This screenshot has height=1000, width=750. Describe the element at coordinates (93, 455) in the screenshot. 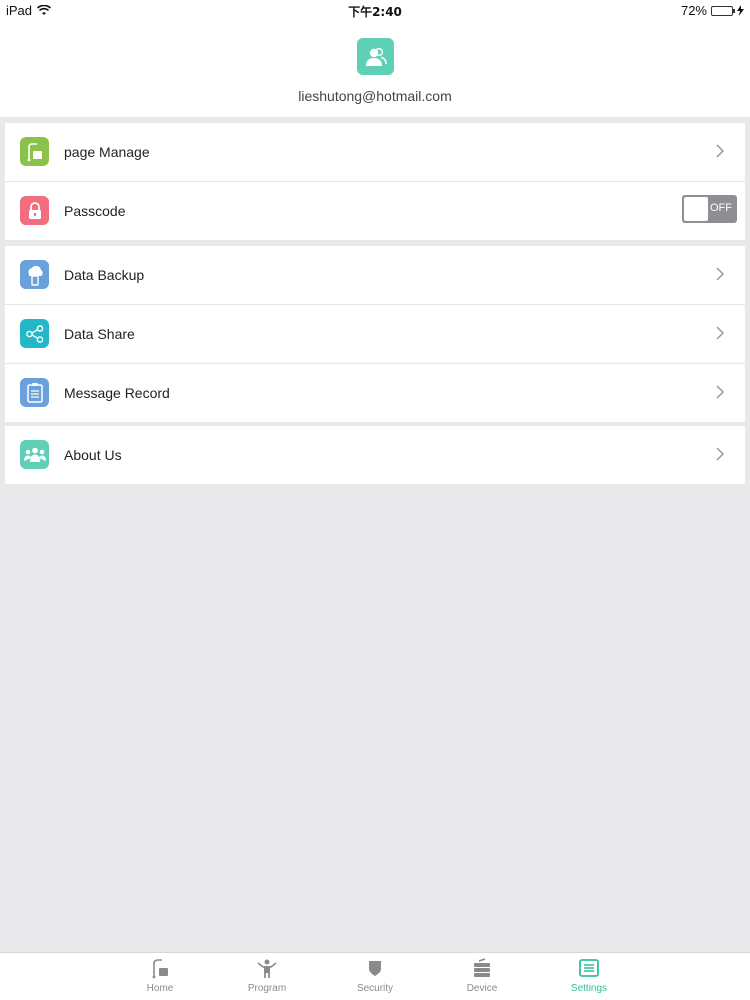

I see `row-label: About Us` at that location.